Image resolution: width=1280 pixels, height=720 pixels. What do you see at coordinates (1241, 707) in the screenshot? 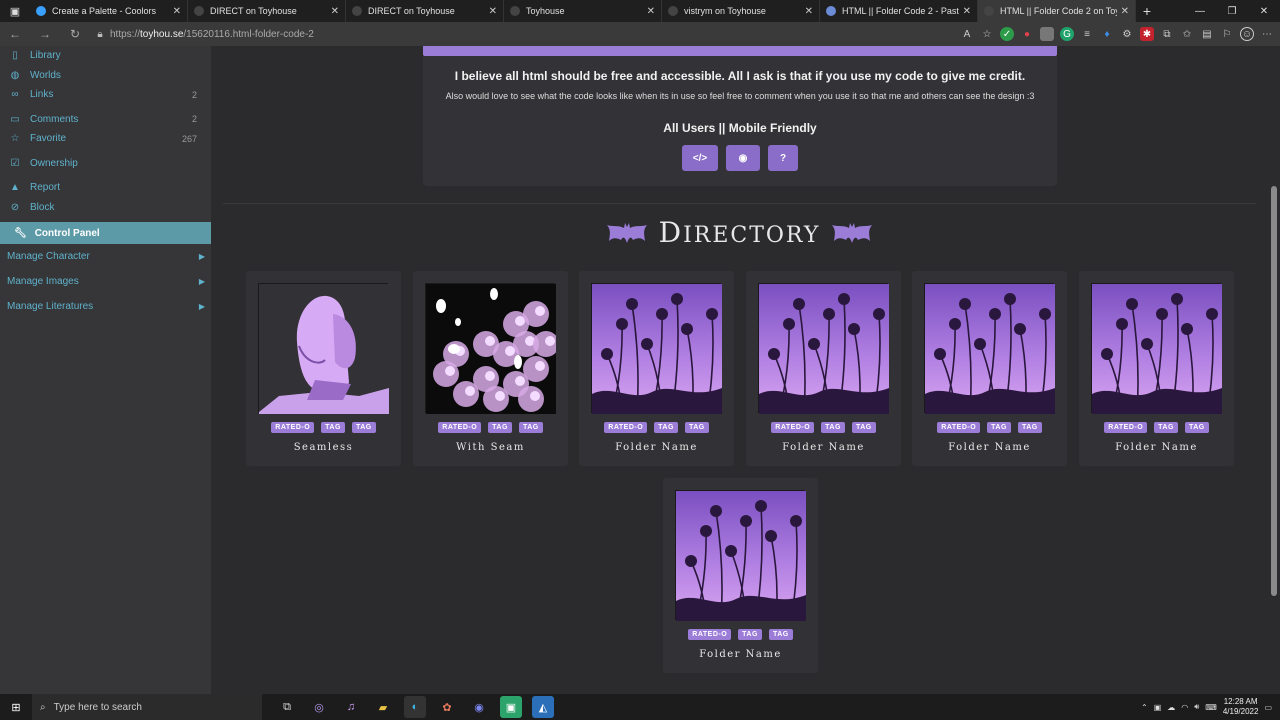
I see `clock: 12:28 AM 4/19/2022` at bounding box center [1241, 707].